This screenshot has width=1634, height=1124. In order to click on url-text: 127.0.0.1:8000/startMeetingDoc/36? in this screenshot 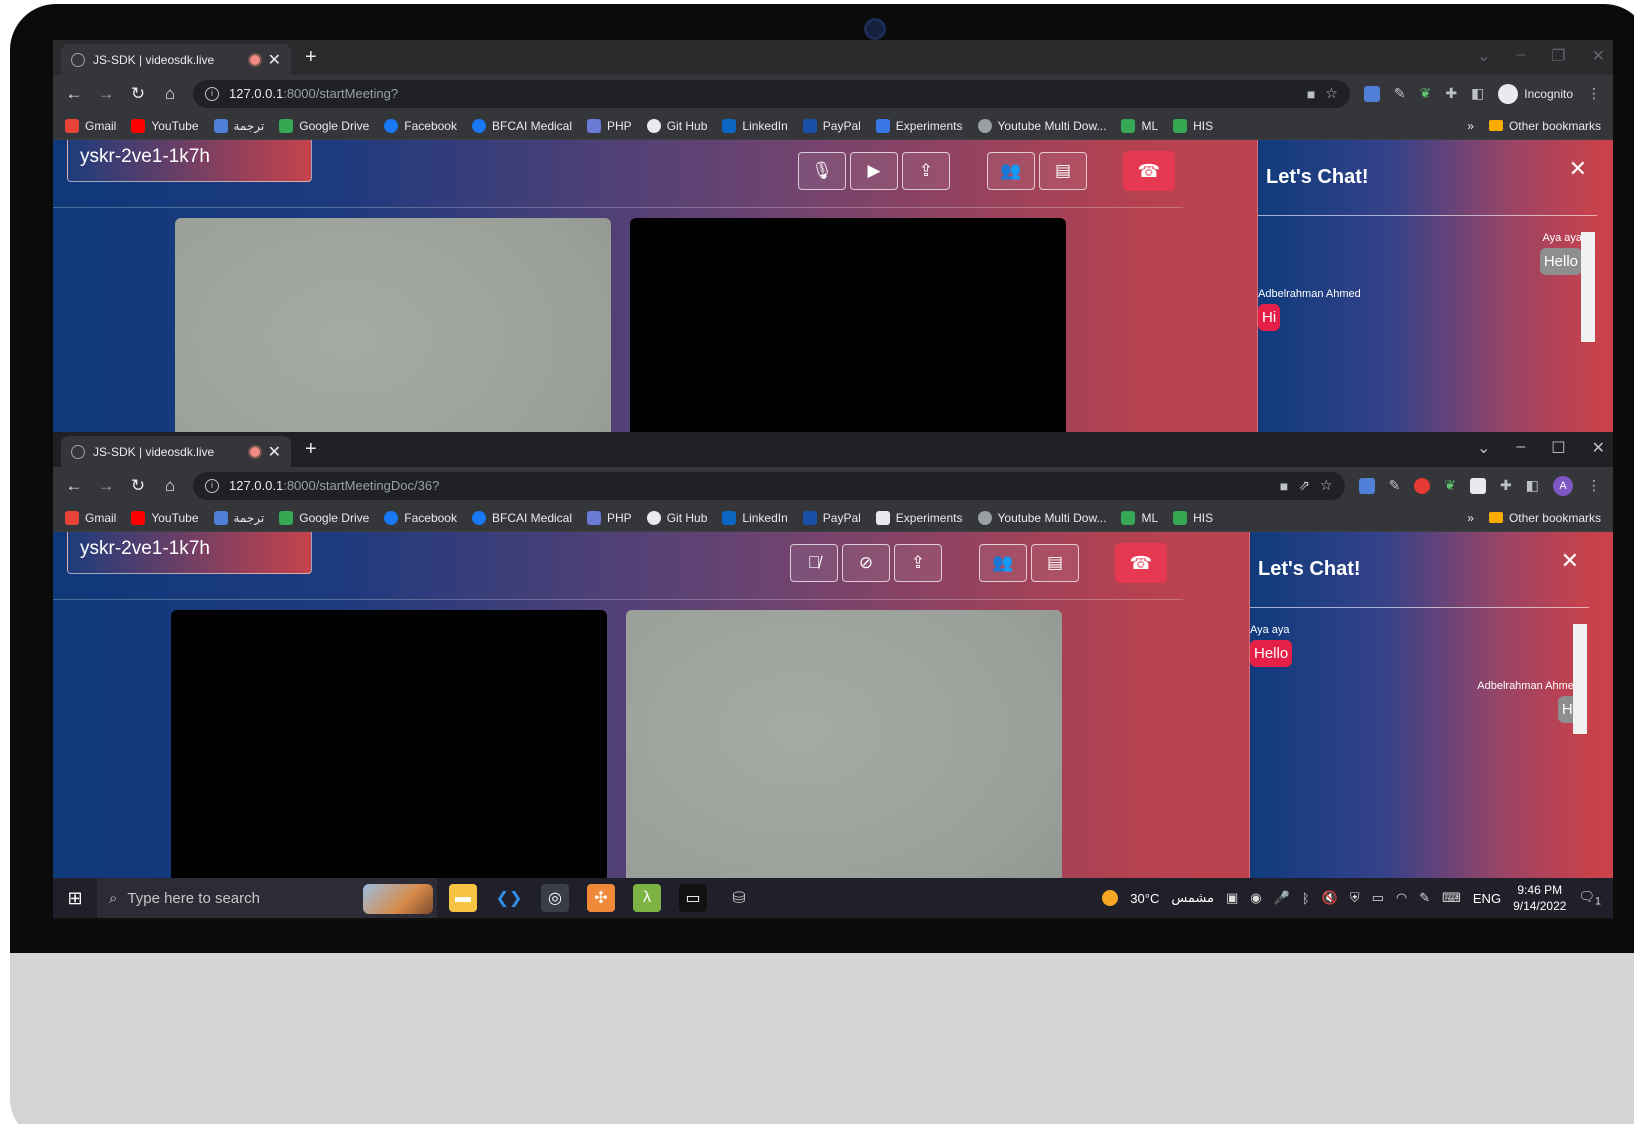, I will do `click(749, 485)`.